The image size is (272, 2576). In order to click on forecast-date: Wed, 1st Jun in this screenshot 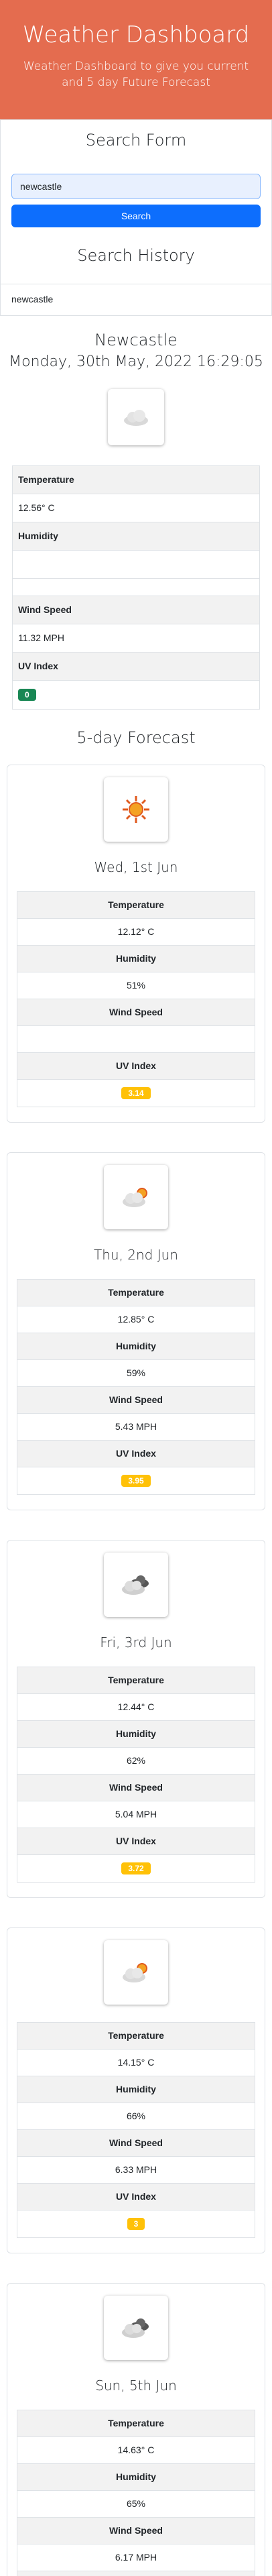, I will do `click(136, 867)`.